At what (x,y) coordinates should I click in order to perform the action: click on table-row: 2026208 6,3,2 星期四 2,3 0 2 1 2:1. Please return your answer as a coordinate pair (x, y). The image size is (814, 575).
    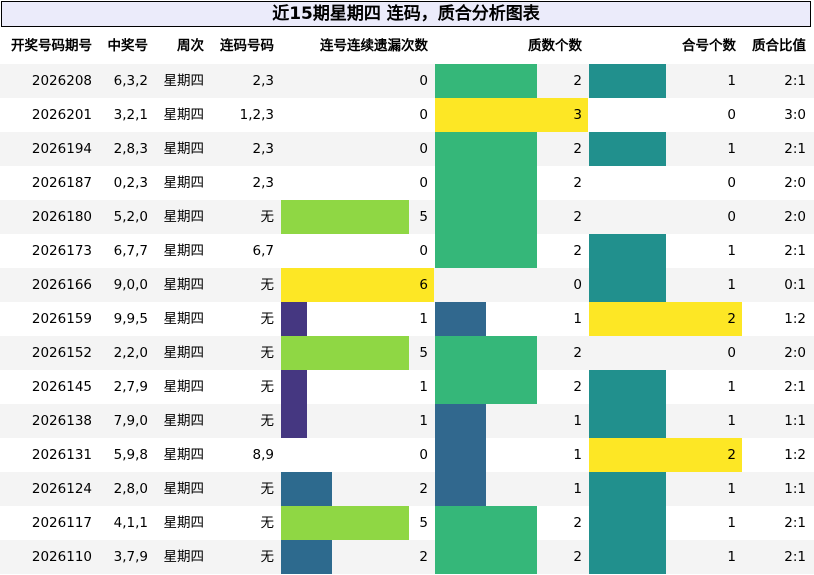
    Looking at the image, I should click on (407, 81).